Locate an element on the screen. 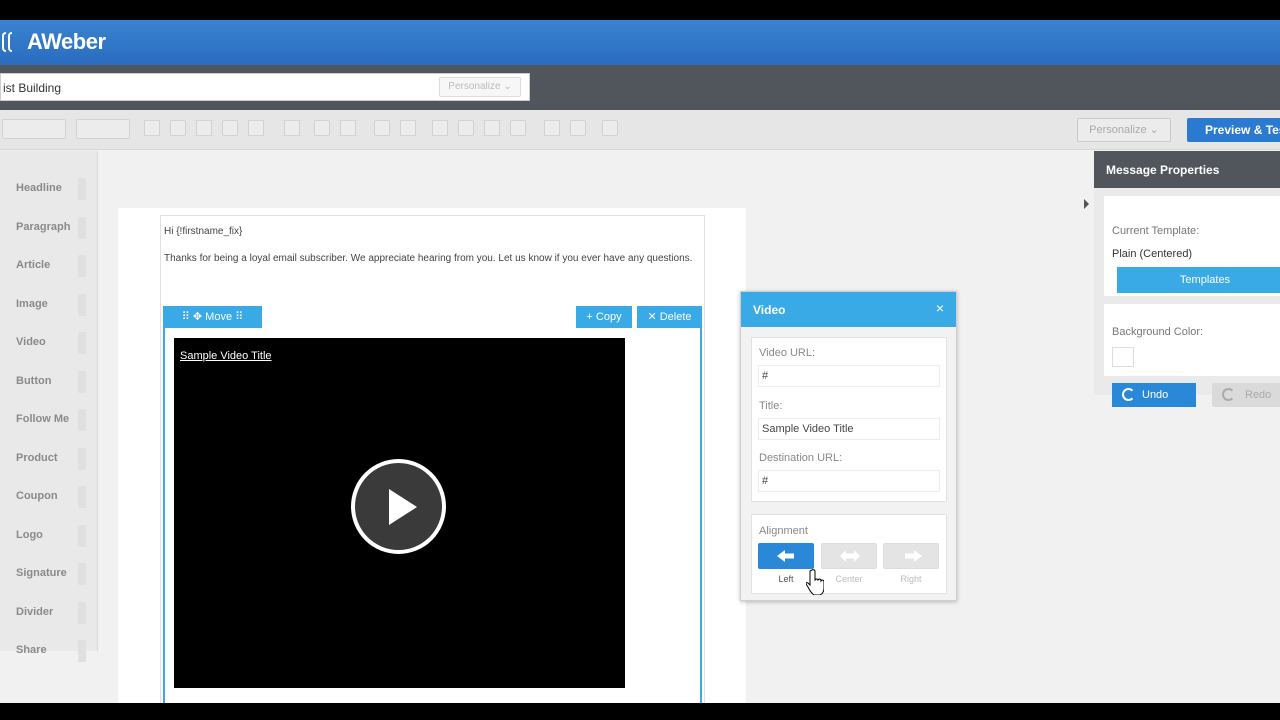 The width and height of the screenshot is (1280, 720). align-center-caption: Center is located at coordinates (849, 579).